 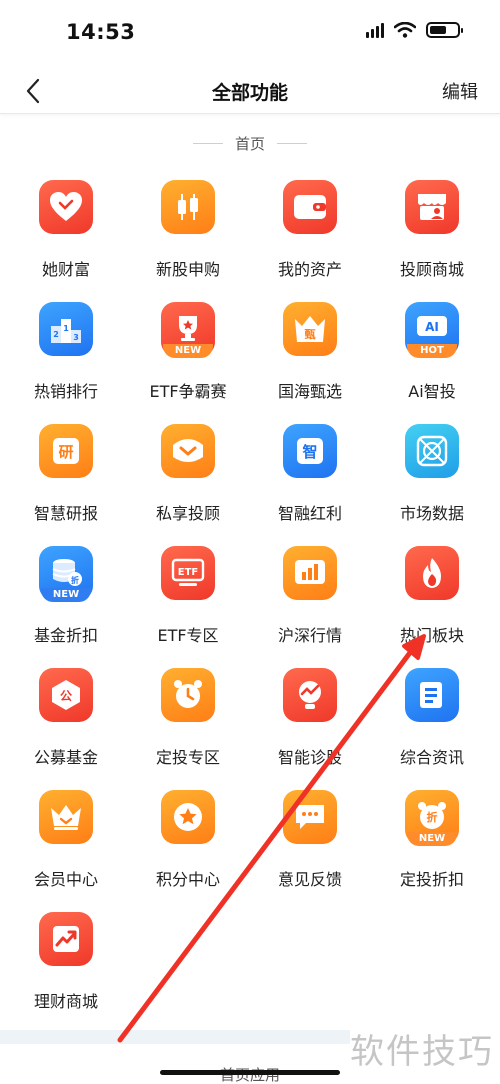 What do you see at coordinates (65, 391) in the screenshot?
I see `grid-item-label: 热销排行` at bounding box center [65, 391].